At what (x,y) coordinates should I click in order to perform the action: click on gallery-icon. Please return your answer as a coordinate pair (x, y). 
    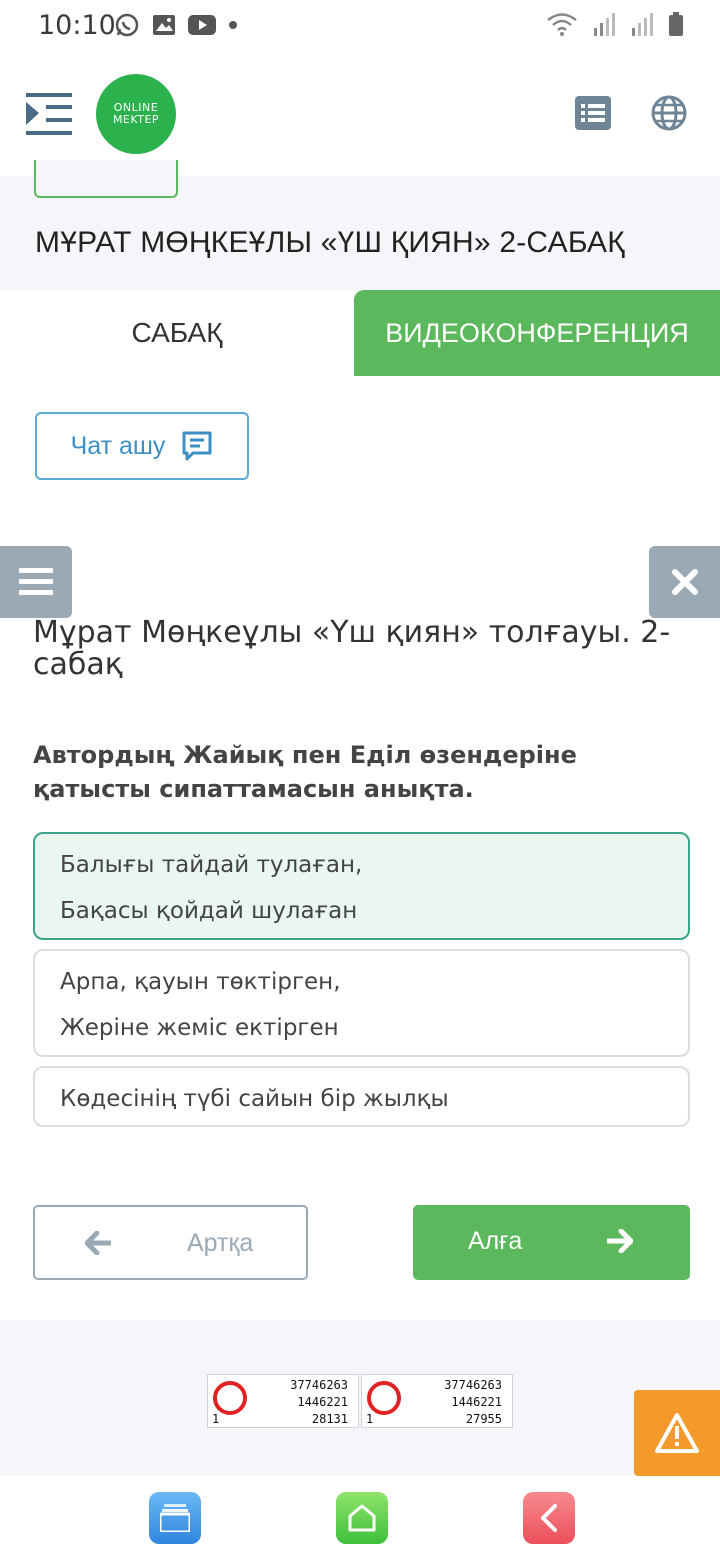
    Looking at the image, I should click on (164, 25).